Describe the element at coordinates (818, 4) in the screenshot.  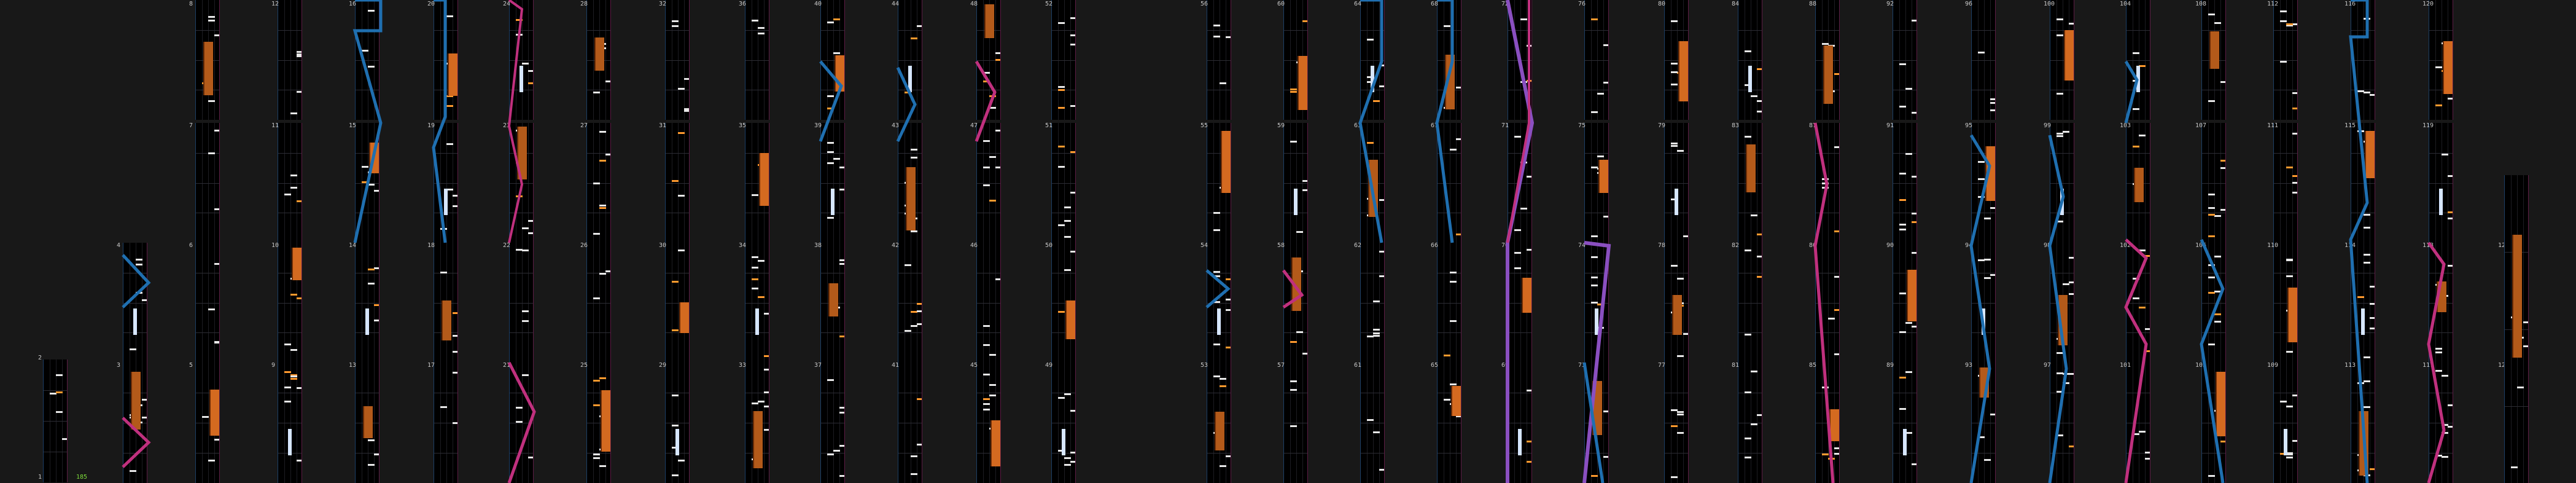
I see `measure-number: 40` at that location.